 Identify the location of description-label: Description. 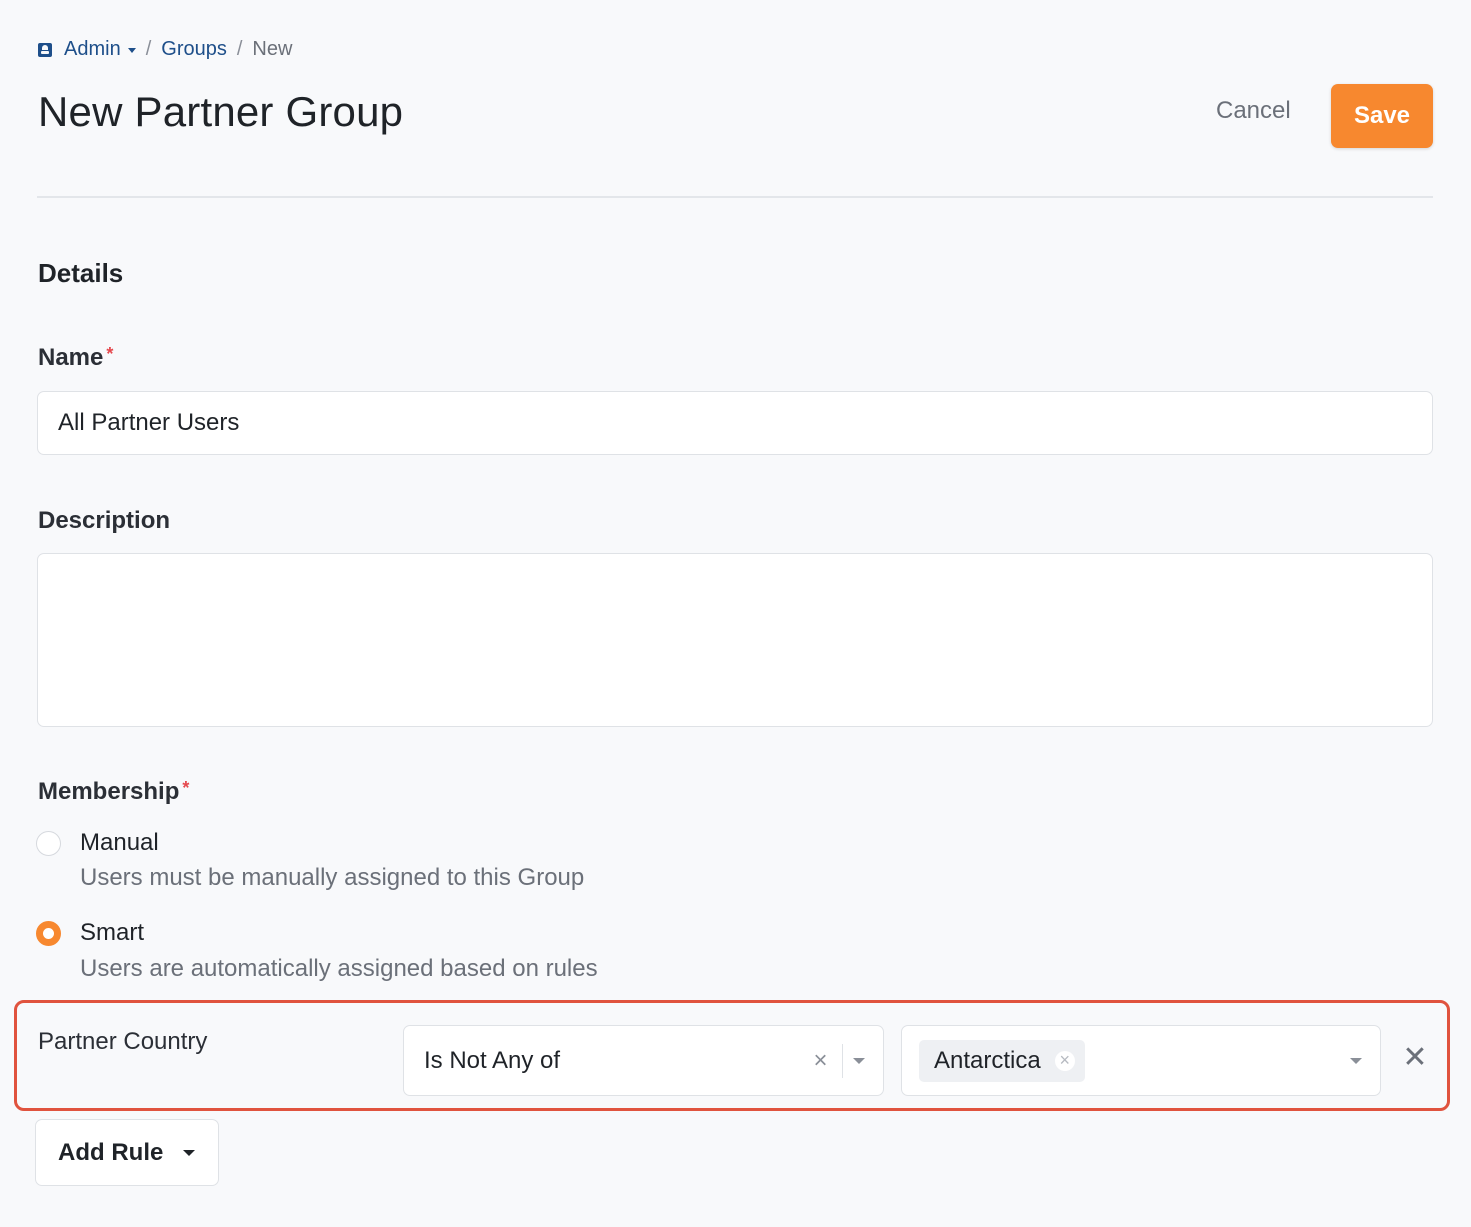
(104, 520).